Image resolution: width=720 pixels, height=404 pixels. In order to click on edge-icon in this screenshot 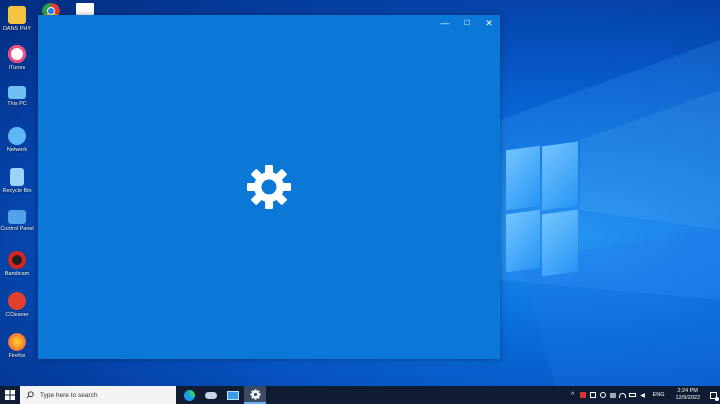, I will do `click(189, 395)`.